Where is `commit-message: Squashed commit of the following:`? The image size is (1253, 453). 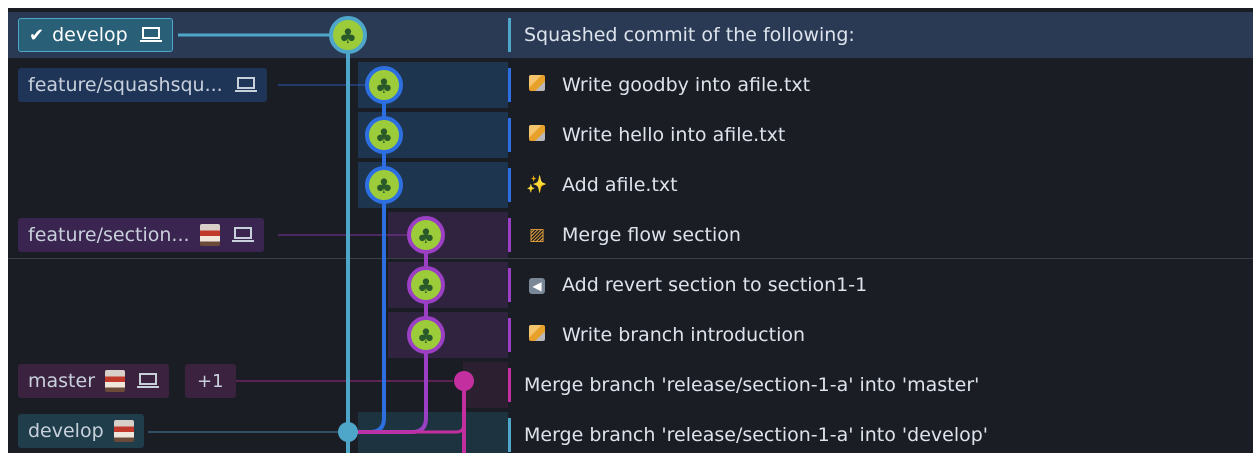 commit-message: Squashed commit of the following: is located at coordinates (689, 35).